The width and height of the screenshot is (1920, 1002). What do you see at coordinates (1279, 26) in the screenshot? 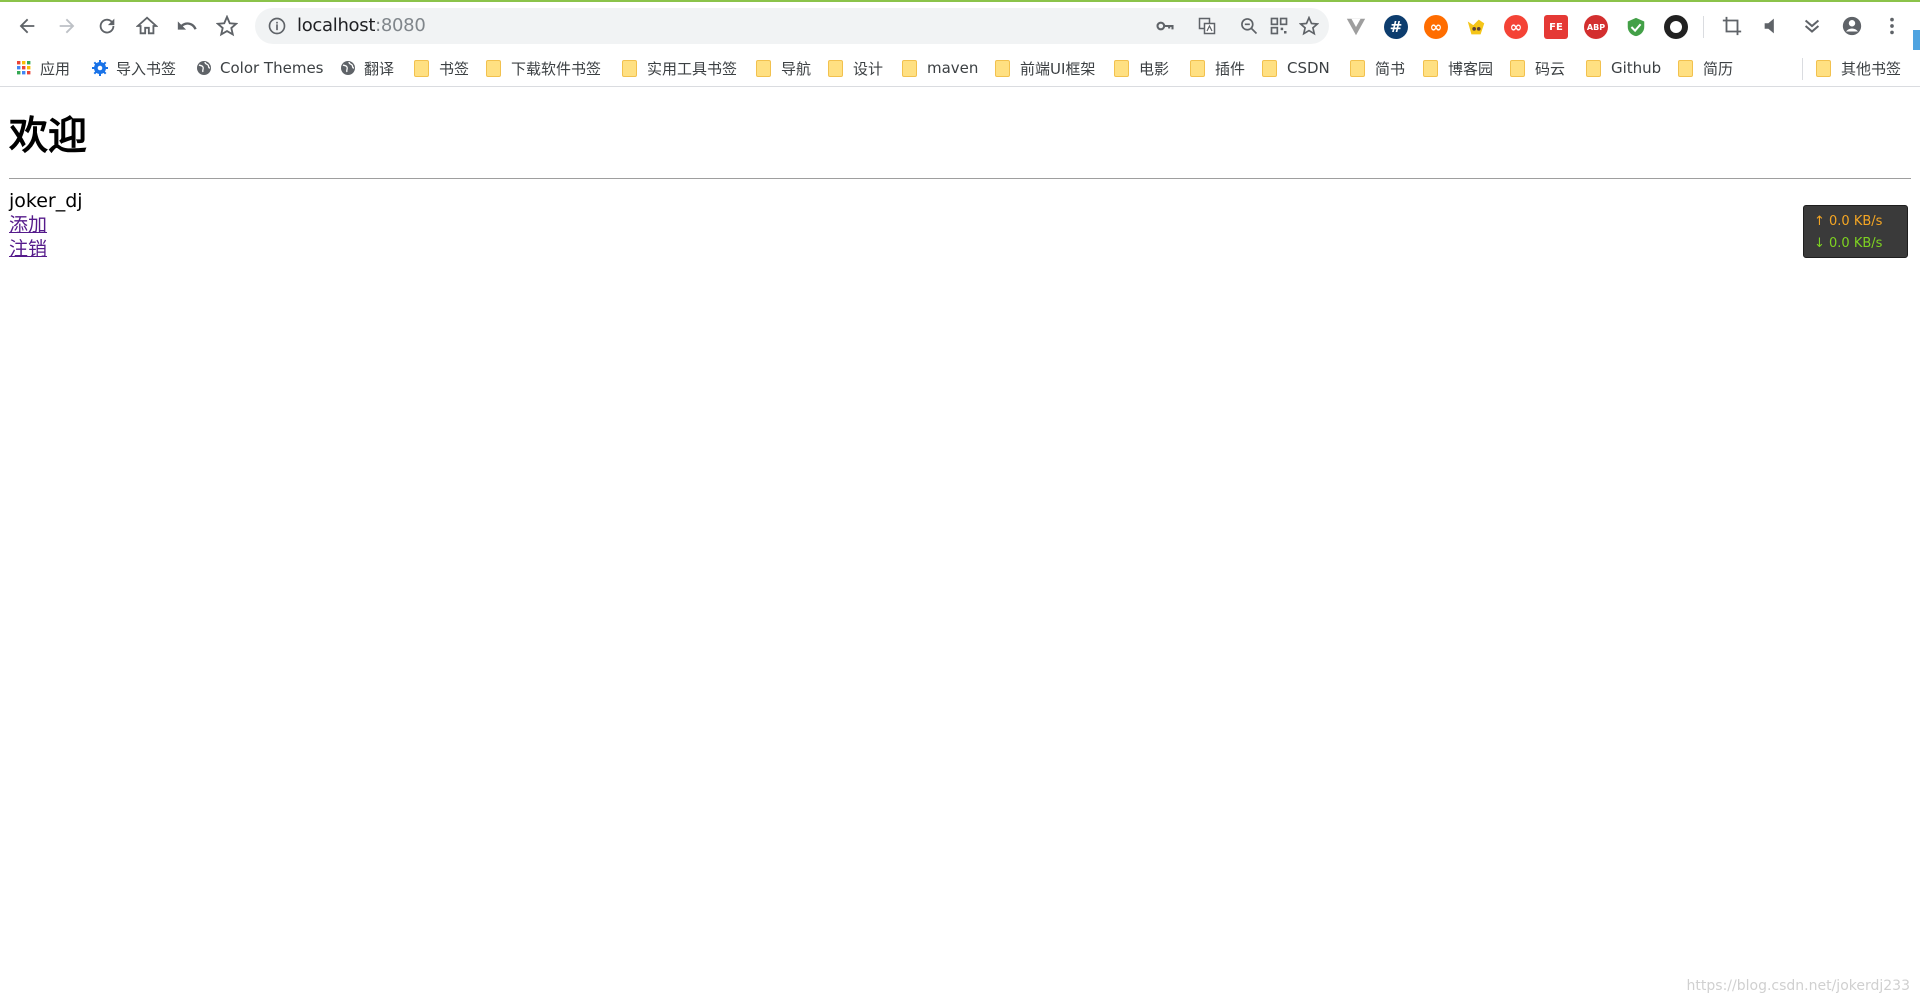
I see `qr-code-icon` at bounding box center [1279, 26].